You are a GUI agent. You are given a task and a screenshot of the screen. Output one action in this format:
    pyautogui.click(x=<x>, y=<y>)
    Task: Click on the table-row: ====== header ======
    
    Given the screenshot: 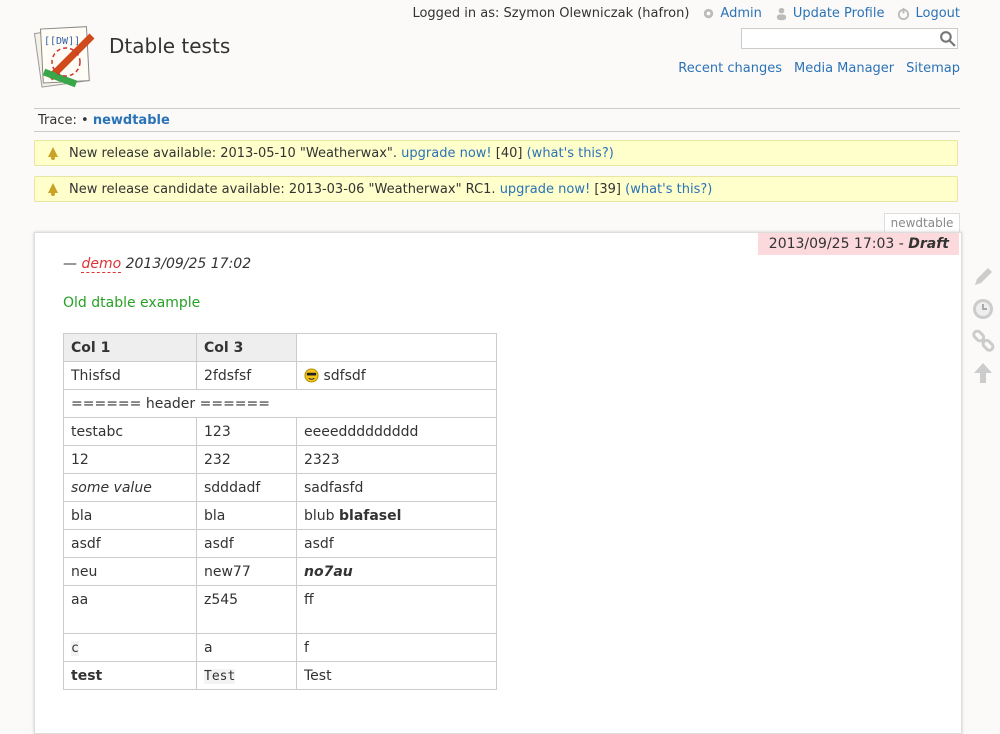 What is the action you would take?
    pyautogui.click(x=280, y=403)
    